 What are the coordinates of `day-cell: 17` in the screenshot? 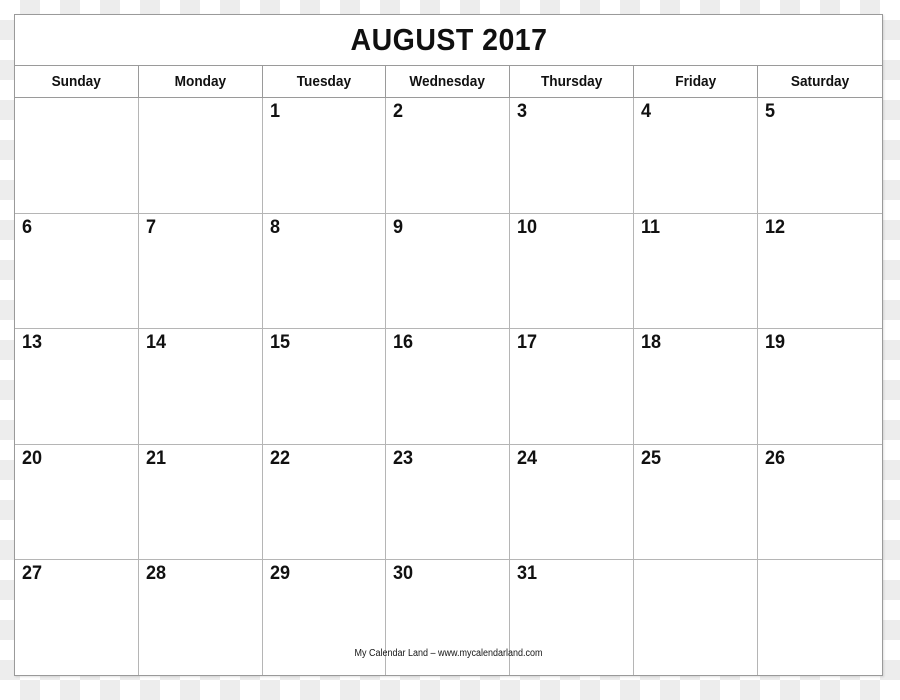 It's located at (572, 386).